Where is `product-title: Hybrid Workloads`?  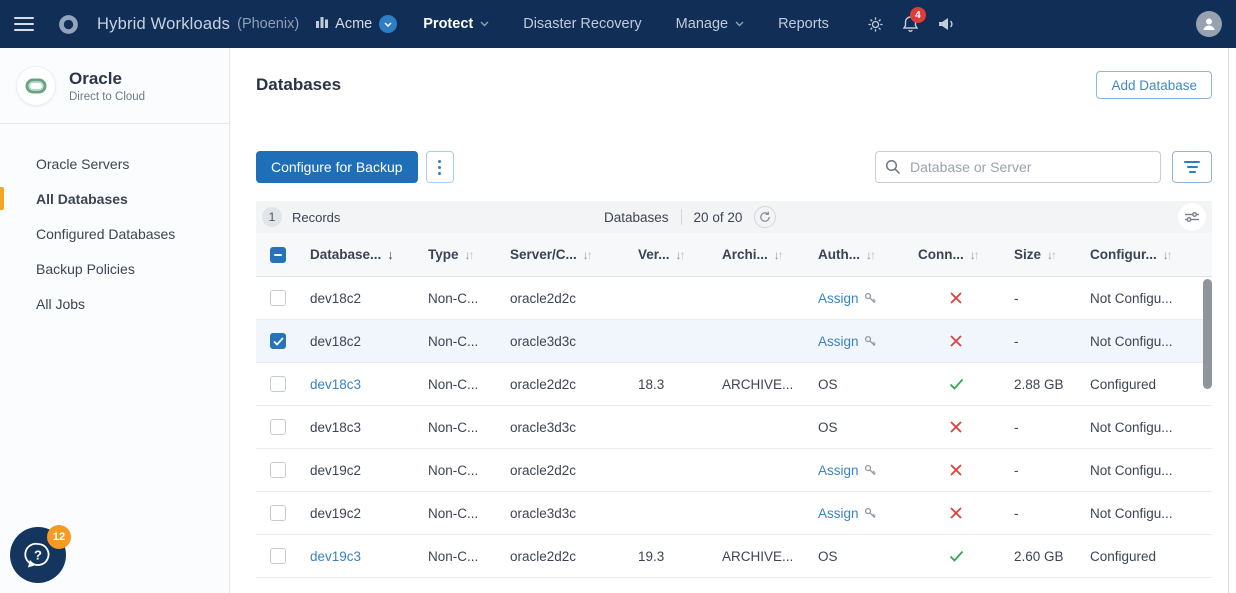
product-title: Hybrid Workloads is located at coordinates (164, 23).